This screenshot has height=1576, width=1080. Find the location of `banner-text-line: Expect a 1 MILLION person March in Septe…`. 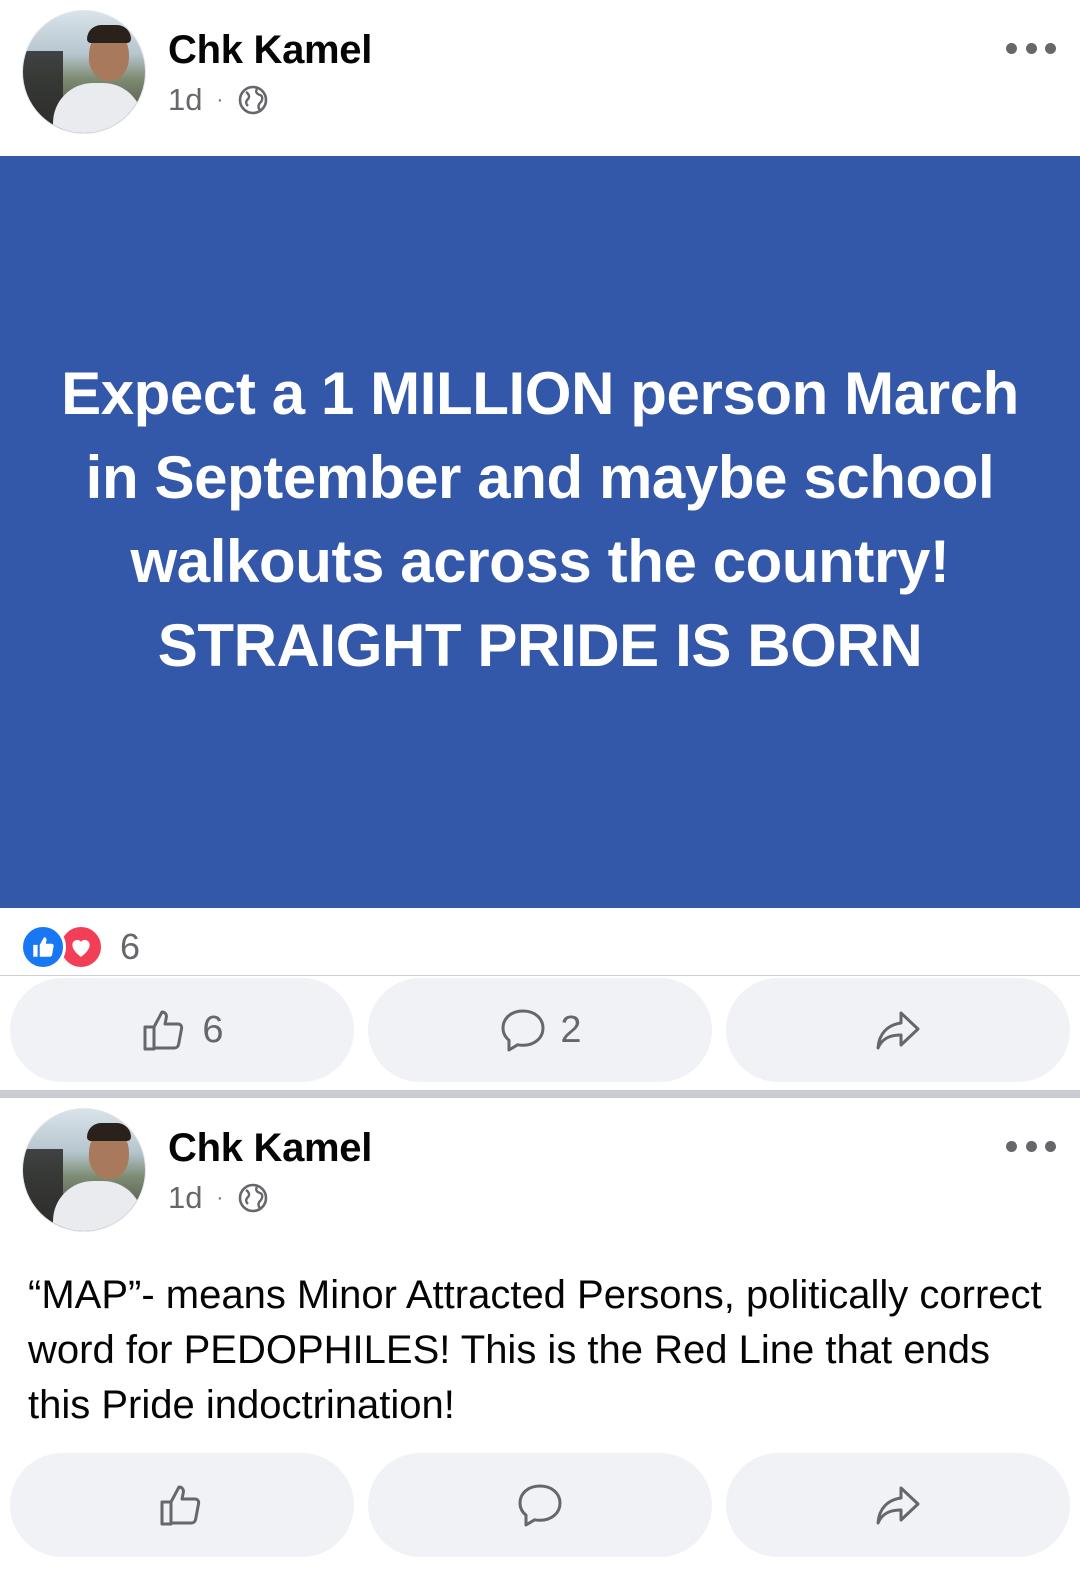

banner-text-line: Expect a 1 MILLION person March in Septe… is located at coordinates (540, 477).